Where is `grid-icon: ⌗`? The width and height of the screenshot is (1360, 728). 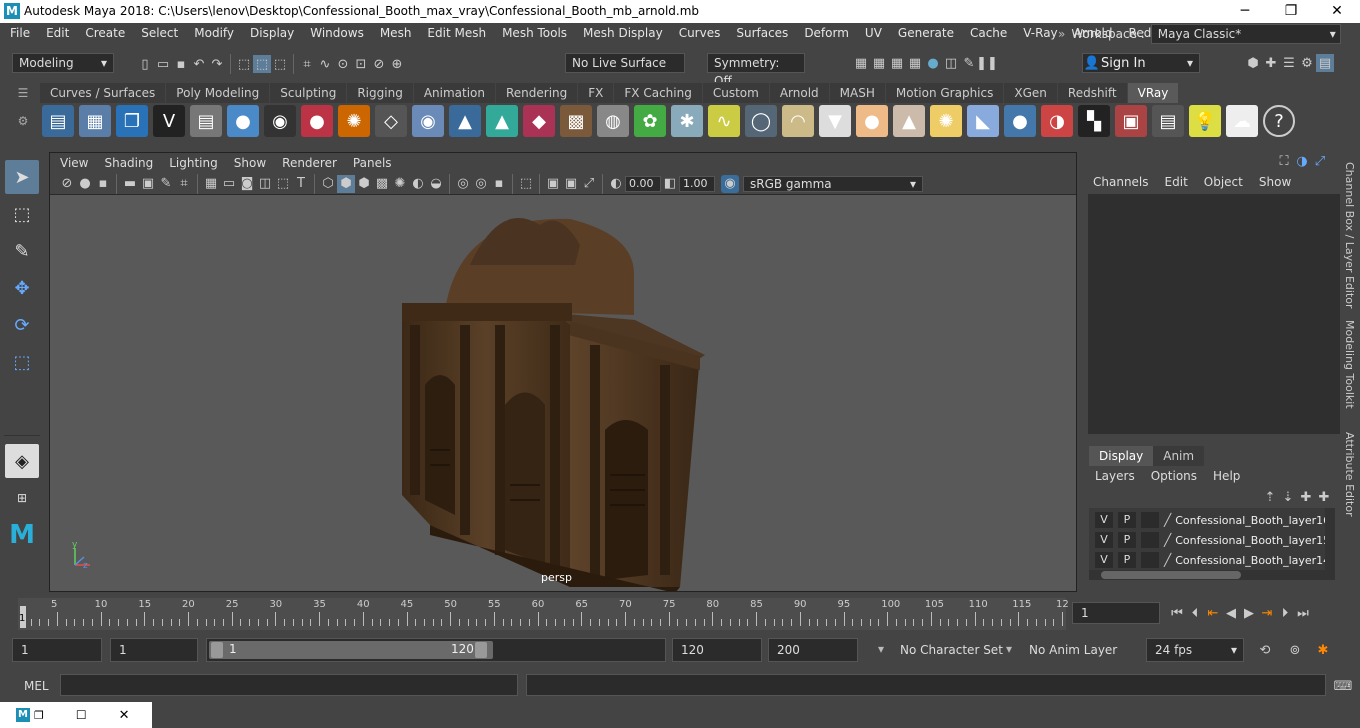 grid-icon: ⌗ is located at coordinates (184, 184).